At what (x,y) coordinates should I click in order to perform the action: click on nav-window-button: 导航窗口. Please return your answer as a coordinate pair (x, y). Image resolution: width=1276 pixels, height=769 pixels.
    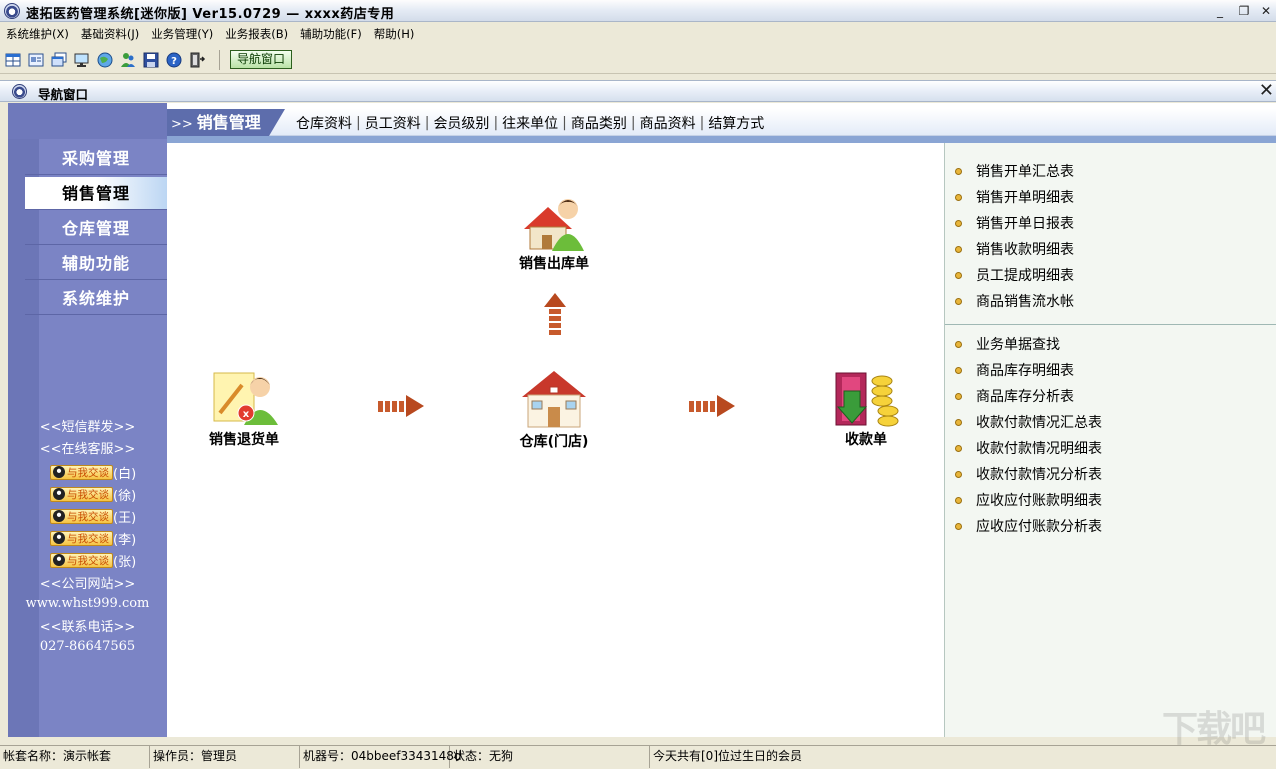
    Looking at the image, I should click on (261, 59).